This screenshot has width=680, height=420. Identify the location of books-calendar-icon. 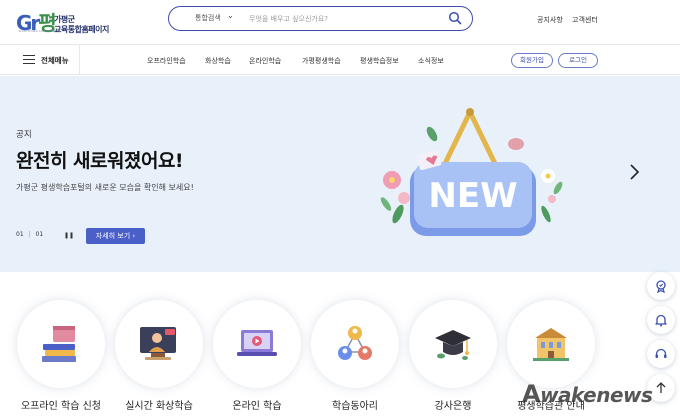
(59, 344).